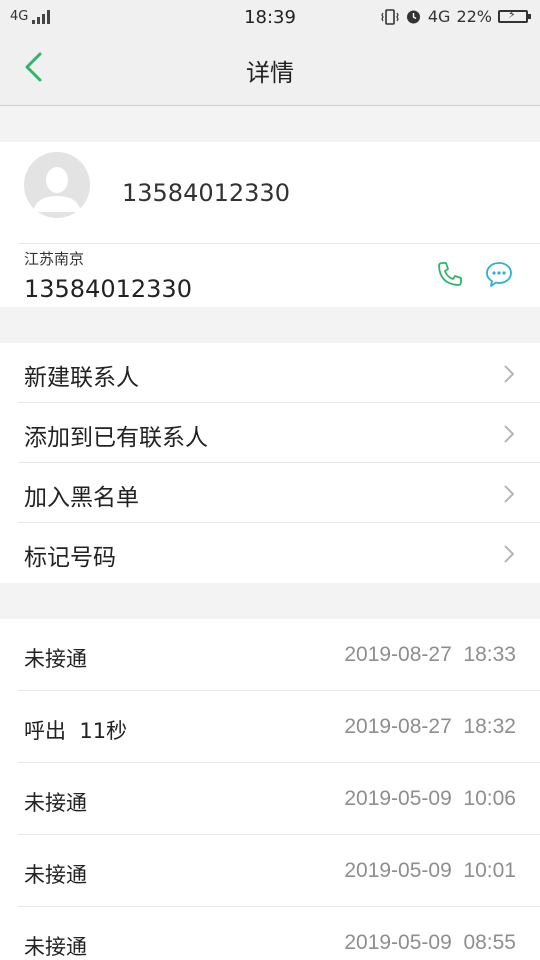 The width and height of the screenshot is (540, 960). Describe the element at coordinates (270, 933) in the screenshot. I see `call-log-row: 未接通 2019-05-09 08:55` at that location.